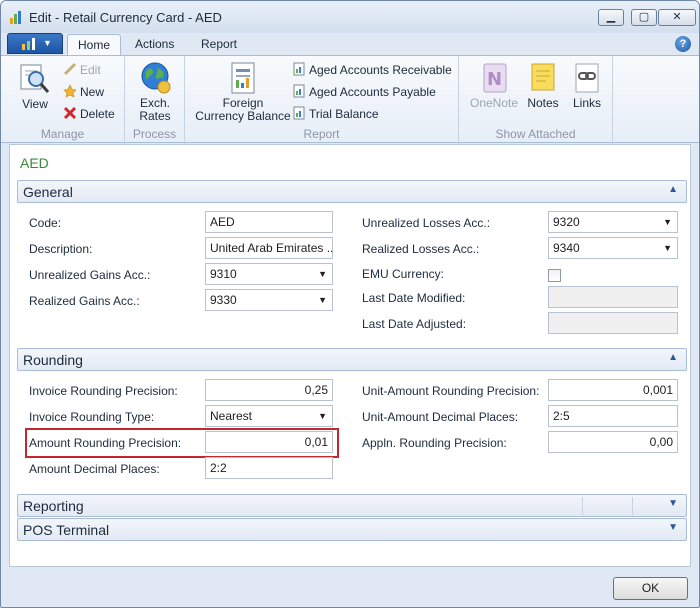  I want to click on application-menu-button: ▼, so click(35, 43).